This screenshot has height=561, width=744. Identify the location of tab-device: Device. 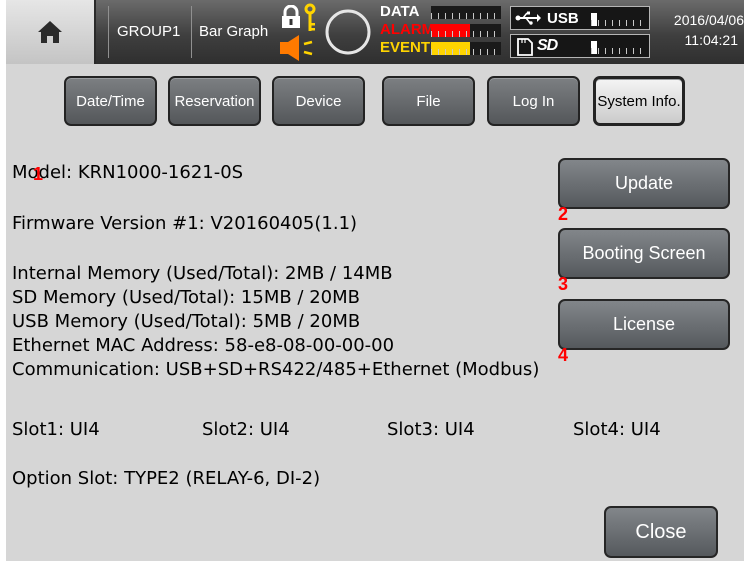
(318, 101).